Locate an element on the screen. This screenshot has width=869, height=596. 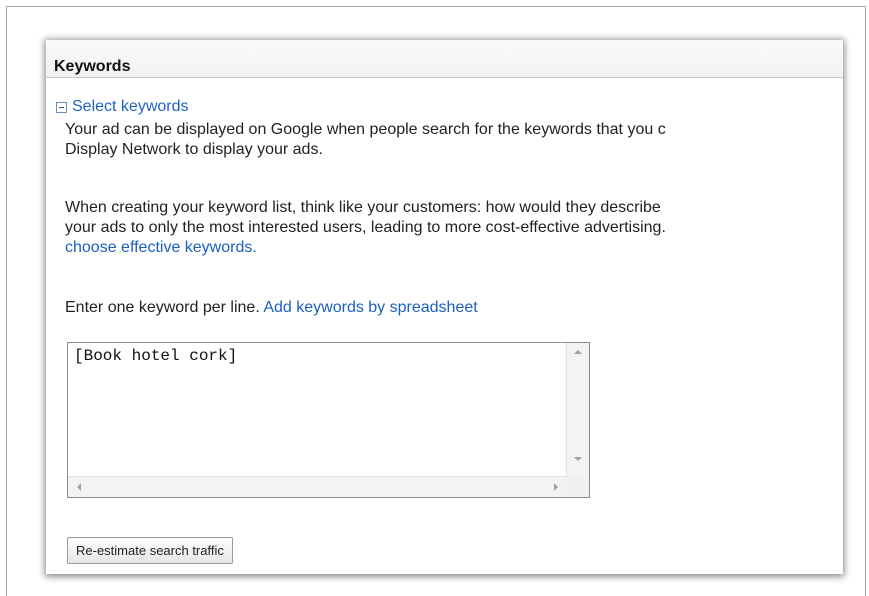
section-toggle: Select keywords is located at coordinates (122, 107).